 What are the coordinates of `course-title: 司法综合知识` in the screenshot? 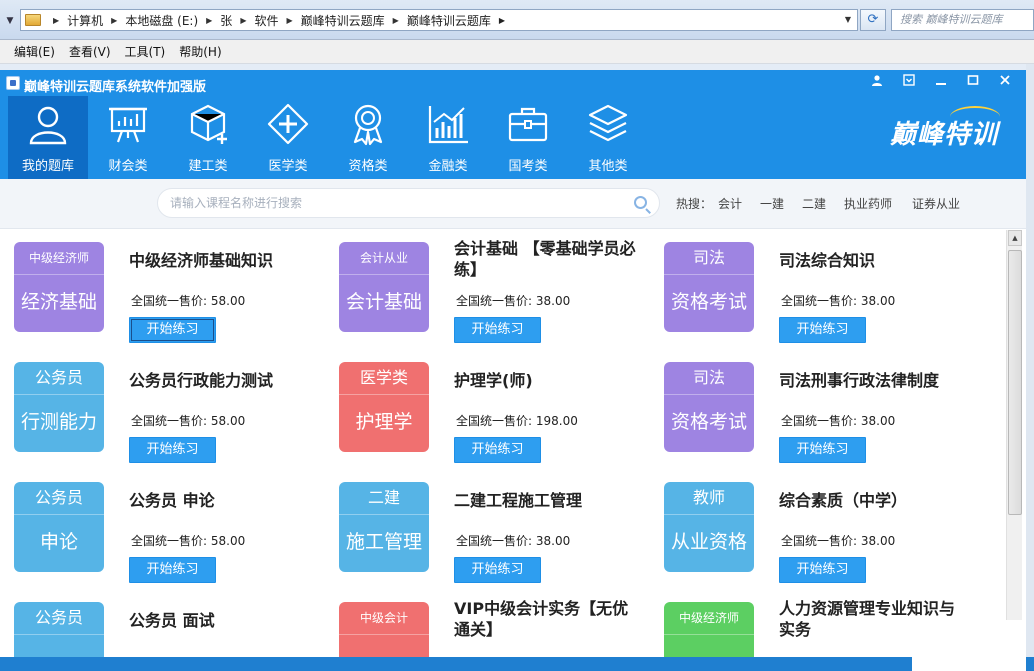 It's located at (871, 260).